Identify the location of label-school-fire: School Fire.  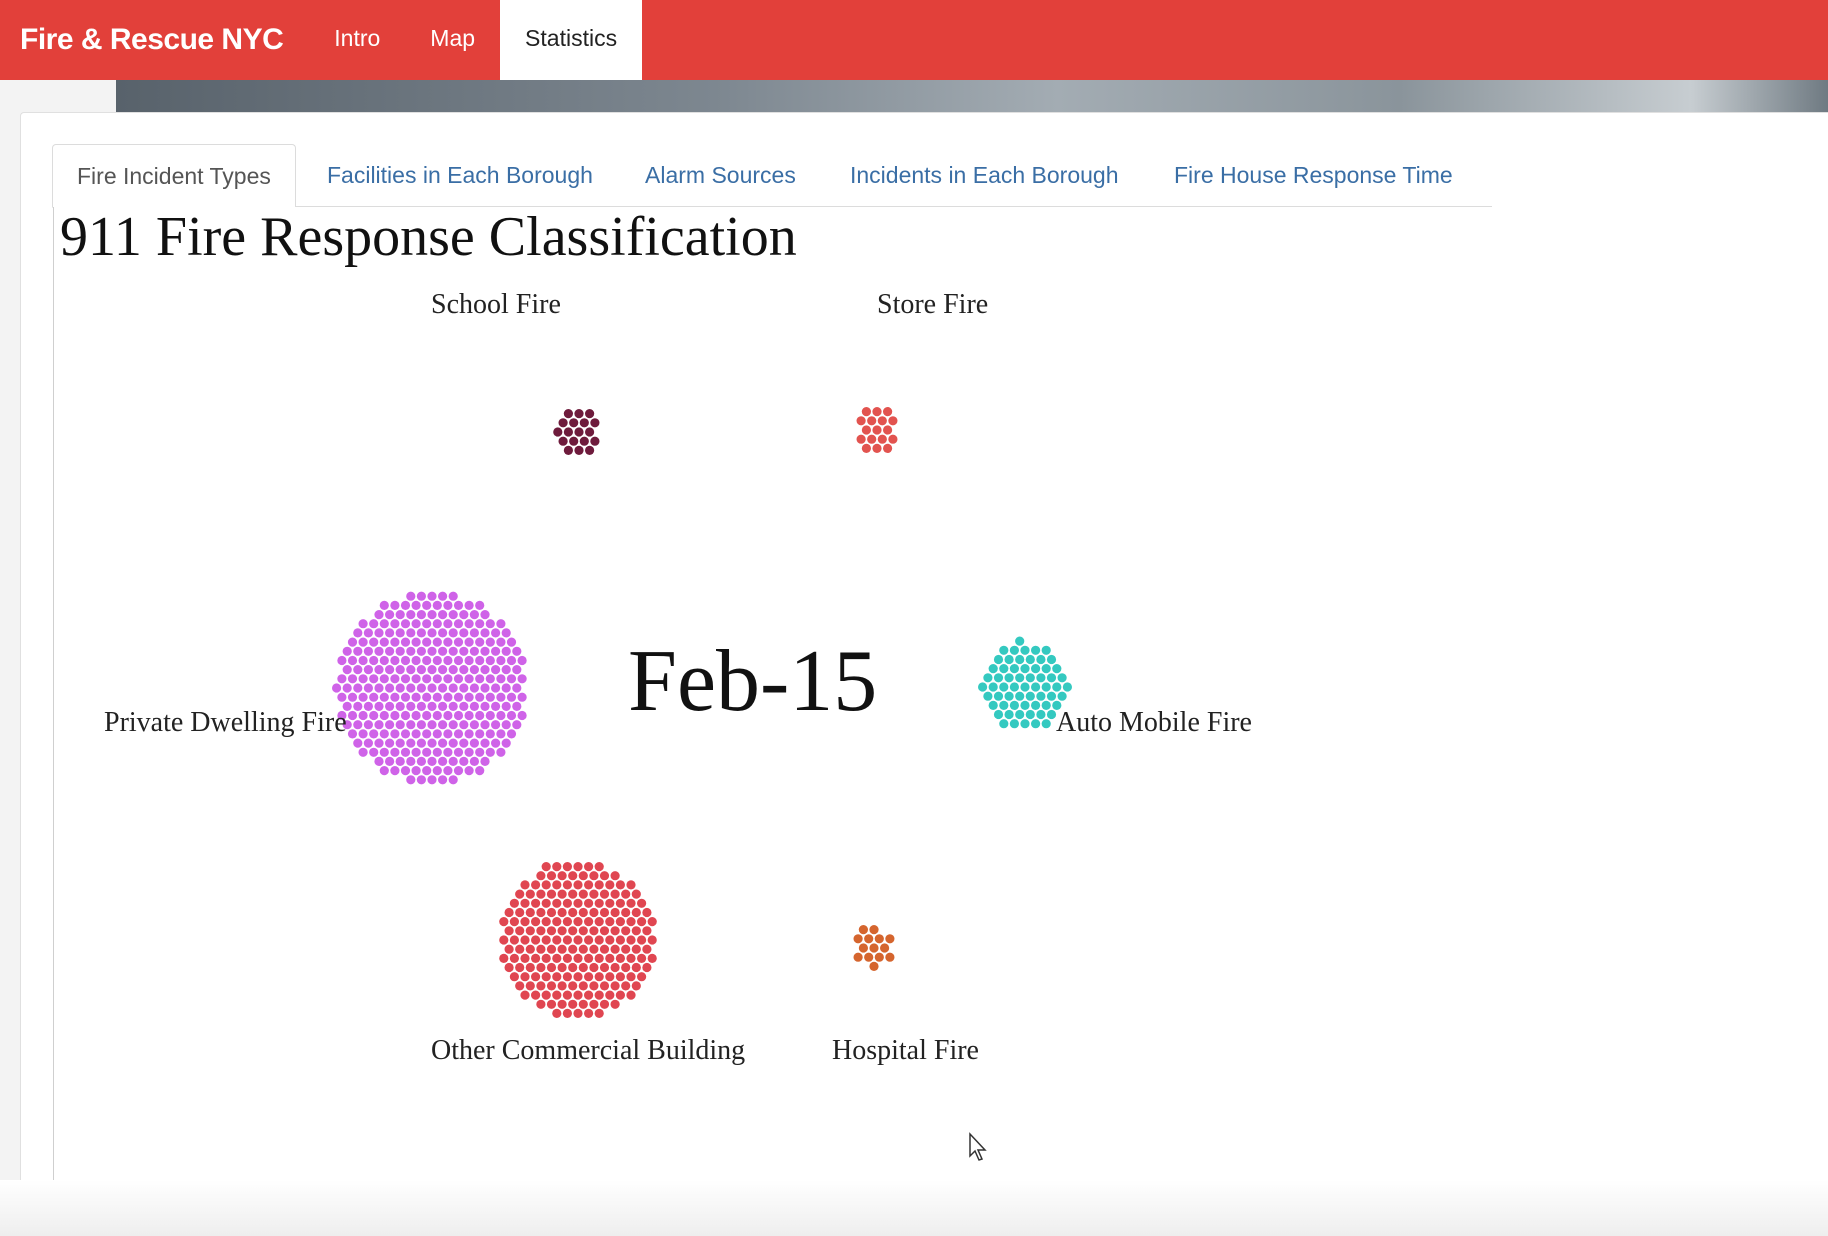
(496, 304).